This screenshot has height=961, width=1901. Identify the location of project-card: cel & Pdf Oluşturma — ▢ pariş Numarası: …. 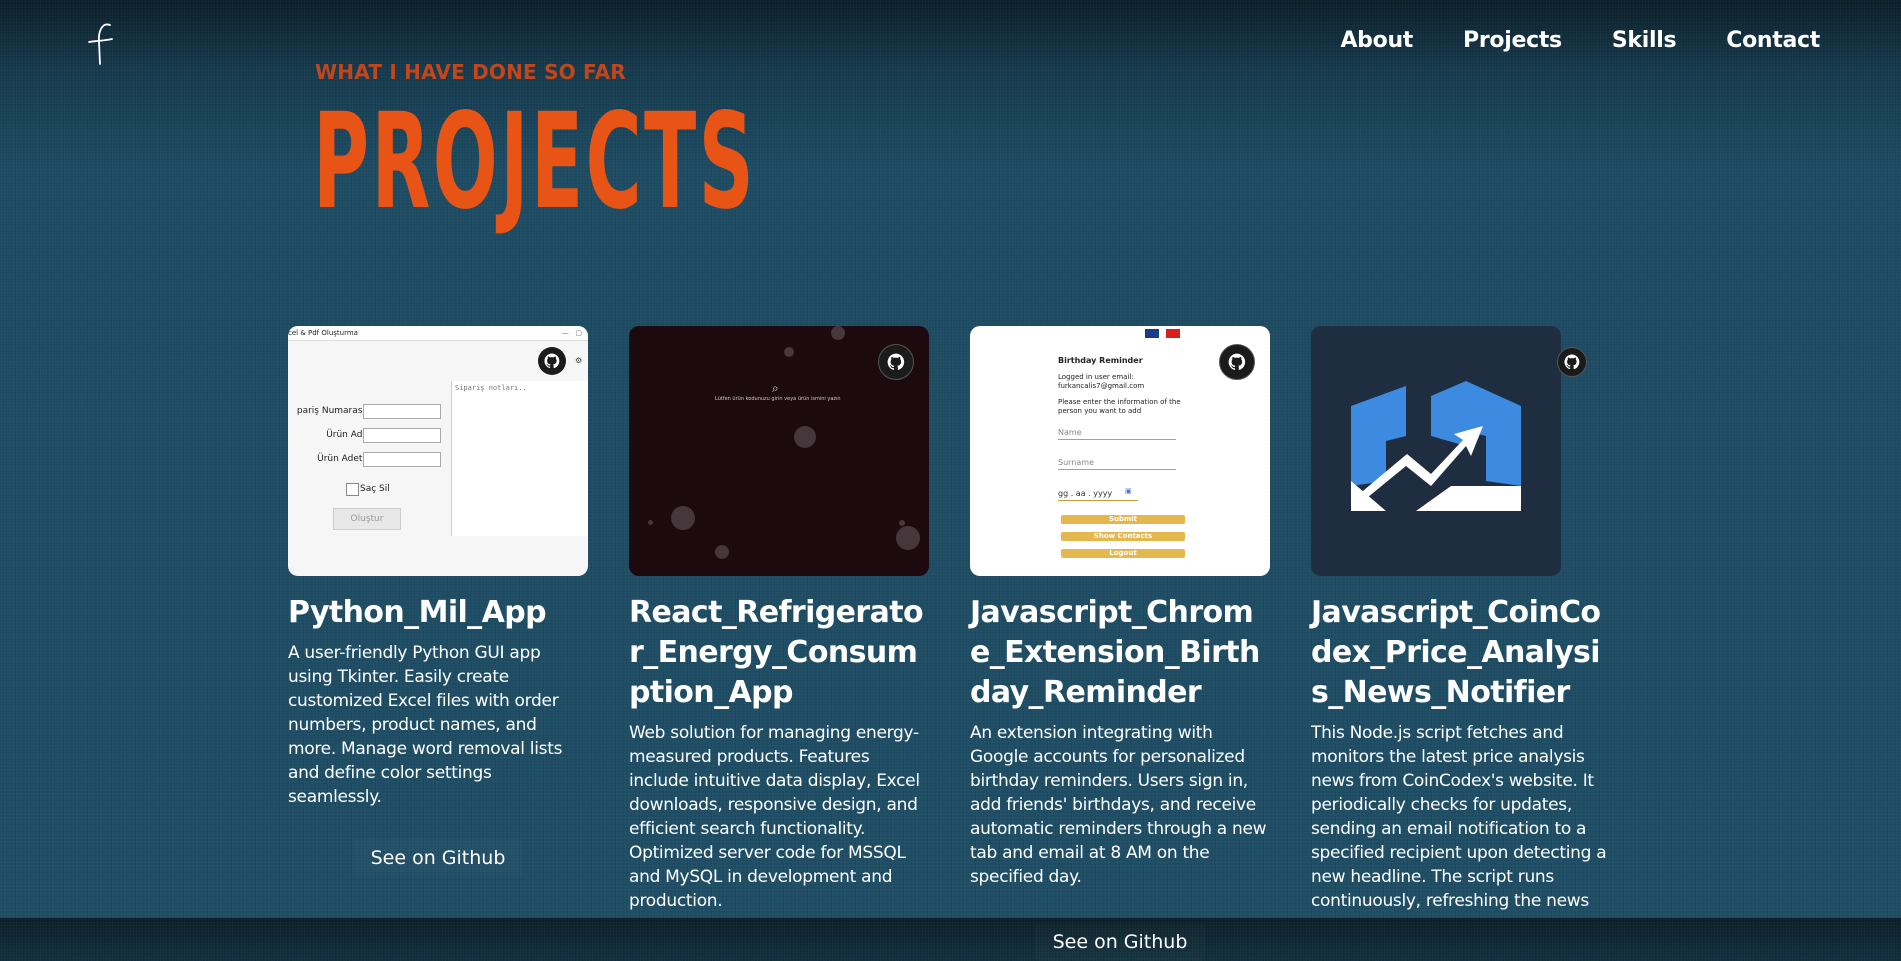
(438, 601).